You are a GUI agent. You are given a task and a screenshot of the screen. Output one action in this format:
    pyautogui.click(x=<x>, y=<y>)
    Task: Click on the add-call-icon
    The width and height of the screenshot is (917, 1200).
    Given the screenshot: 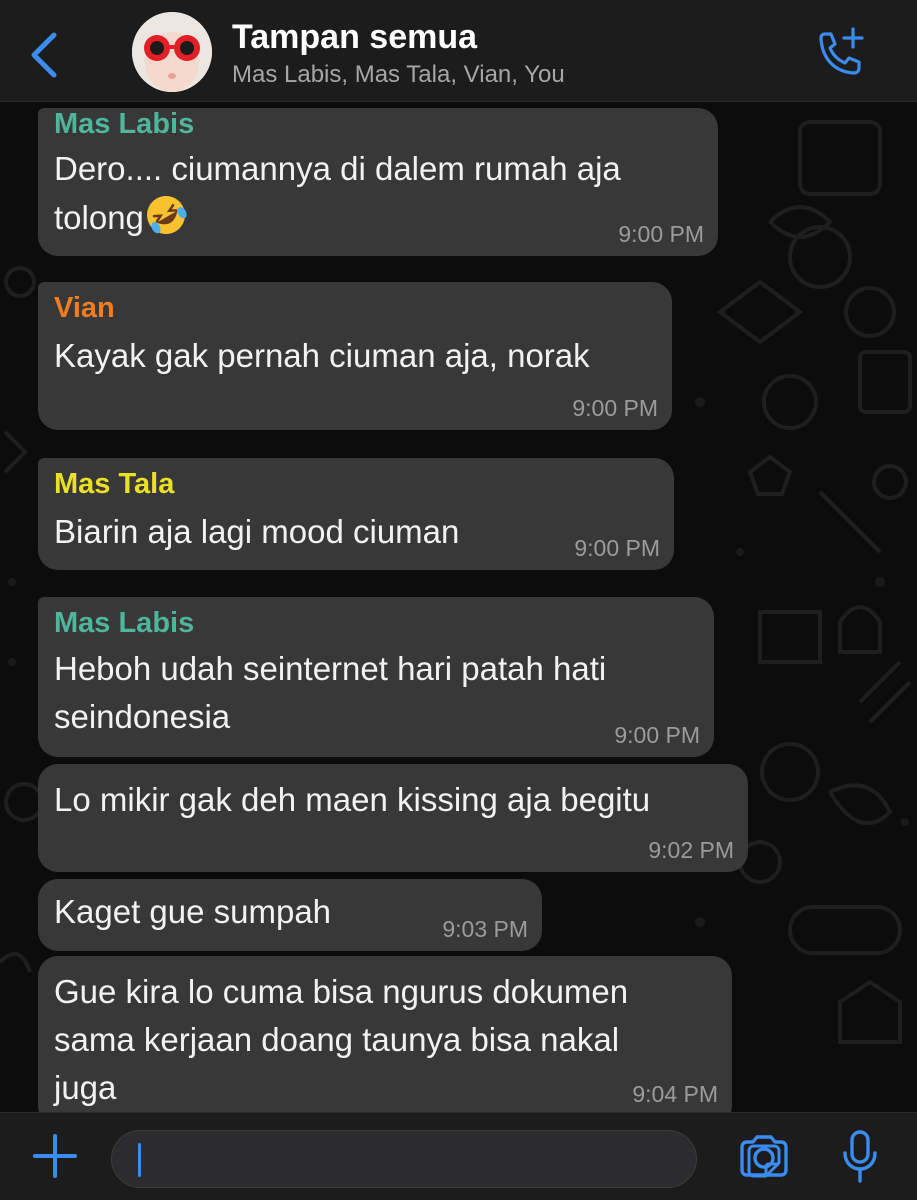 What is the action you would take?
    pyautogui.click(x=840, y=54)
    